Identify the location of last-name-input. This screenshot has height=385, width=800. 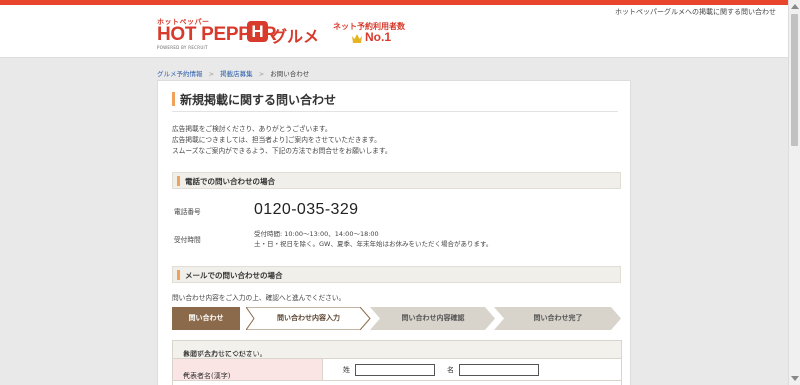
(395, 370).